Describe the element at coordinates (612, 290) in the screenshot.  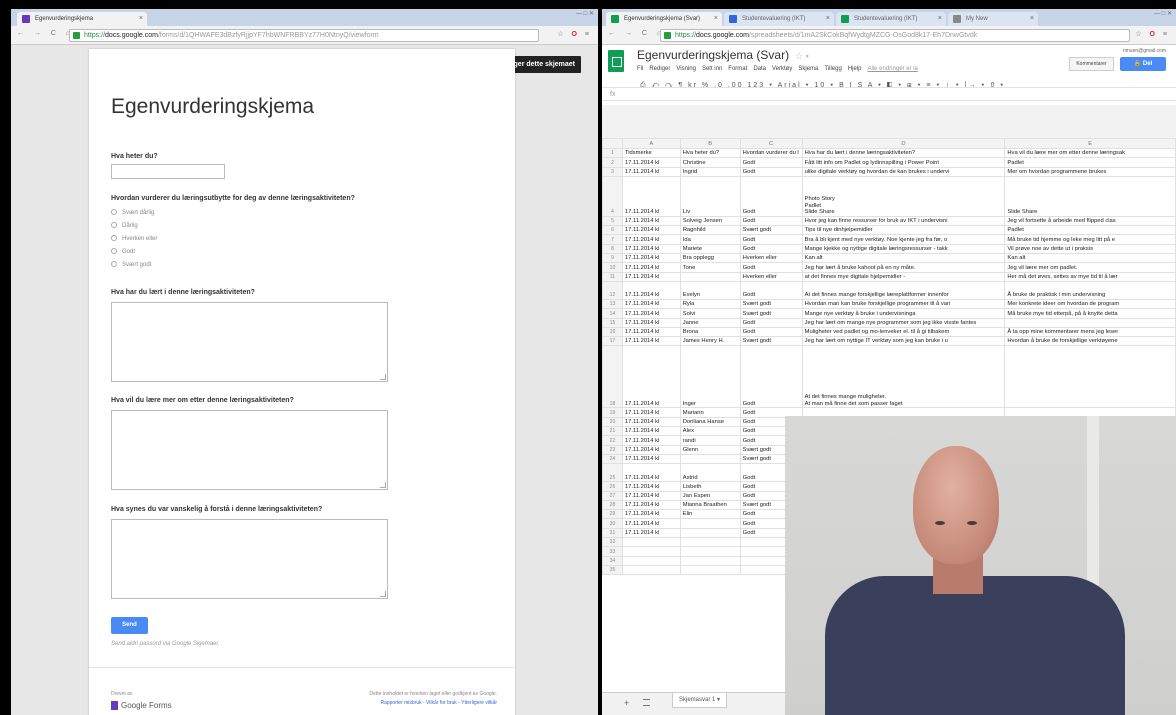
I see `row-number: 12` at that location.